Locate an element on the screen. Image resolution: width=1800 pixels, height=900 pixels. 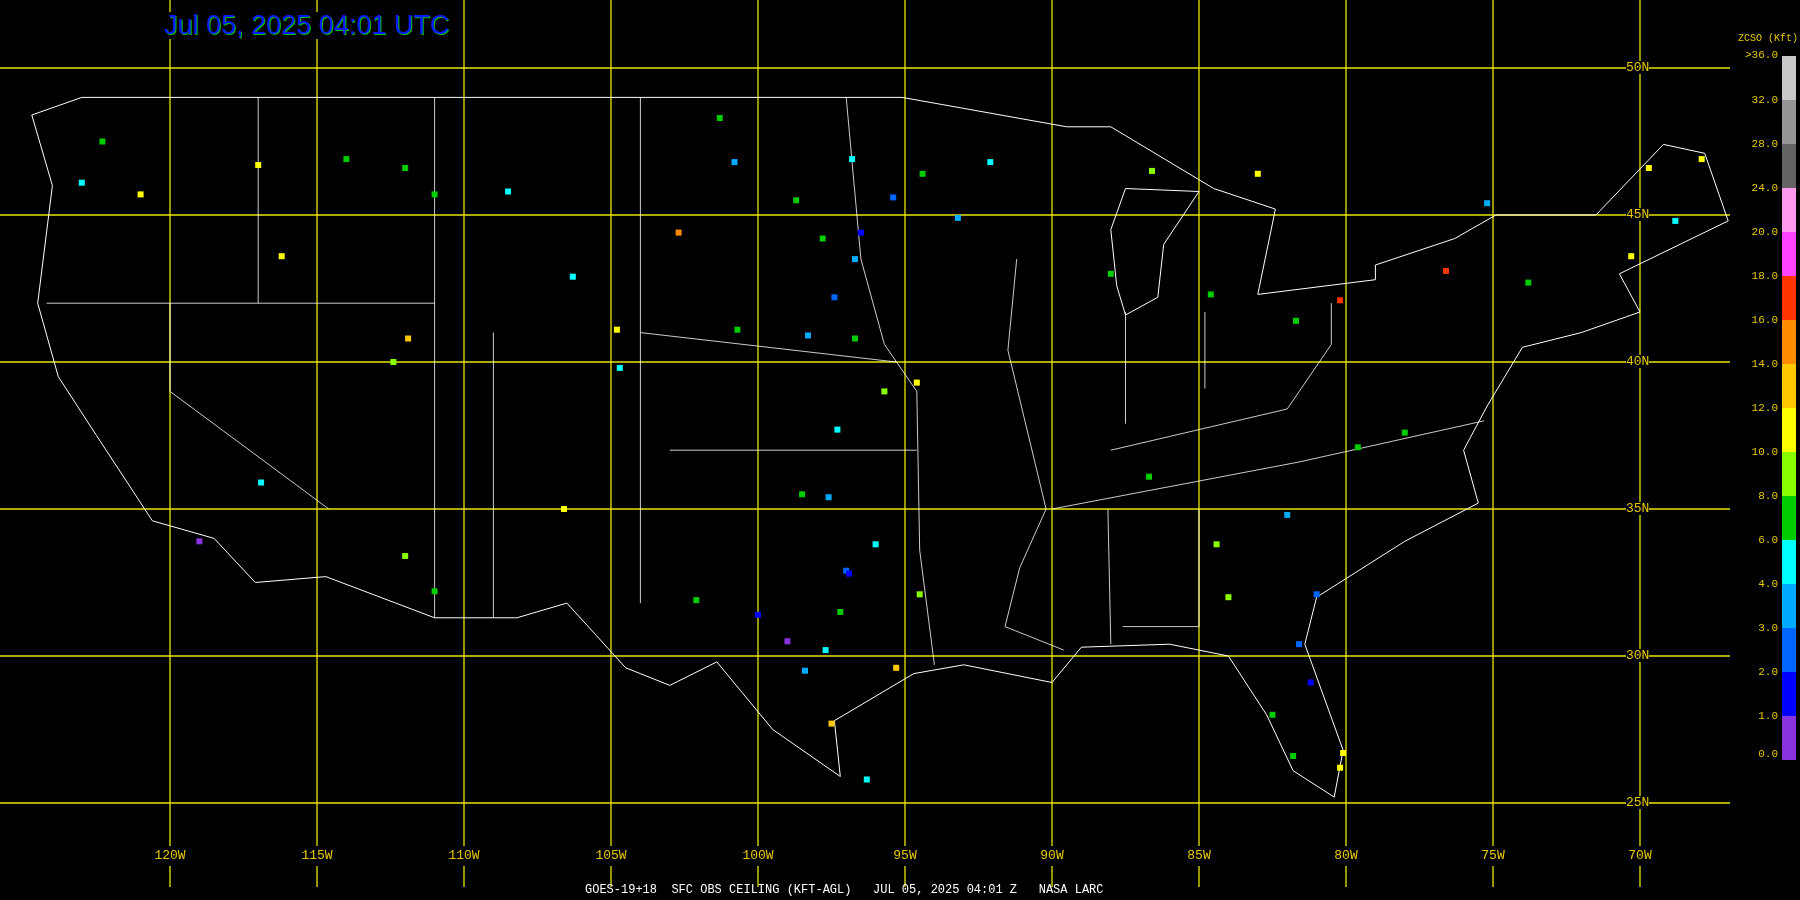
latitude-label: 30N is located at coordinates (1638, 655).